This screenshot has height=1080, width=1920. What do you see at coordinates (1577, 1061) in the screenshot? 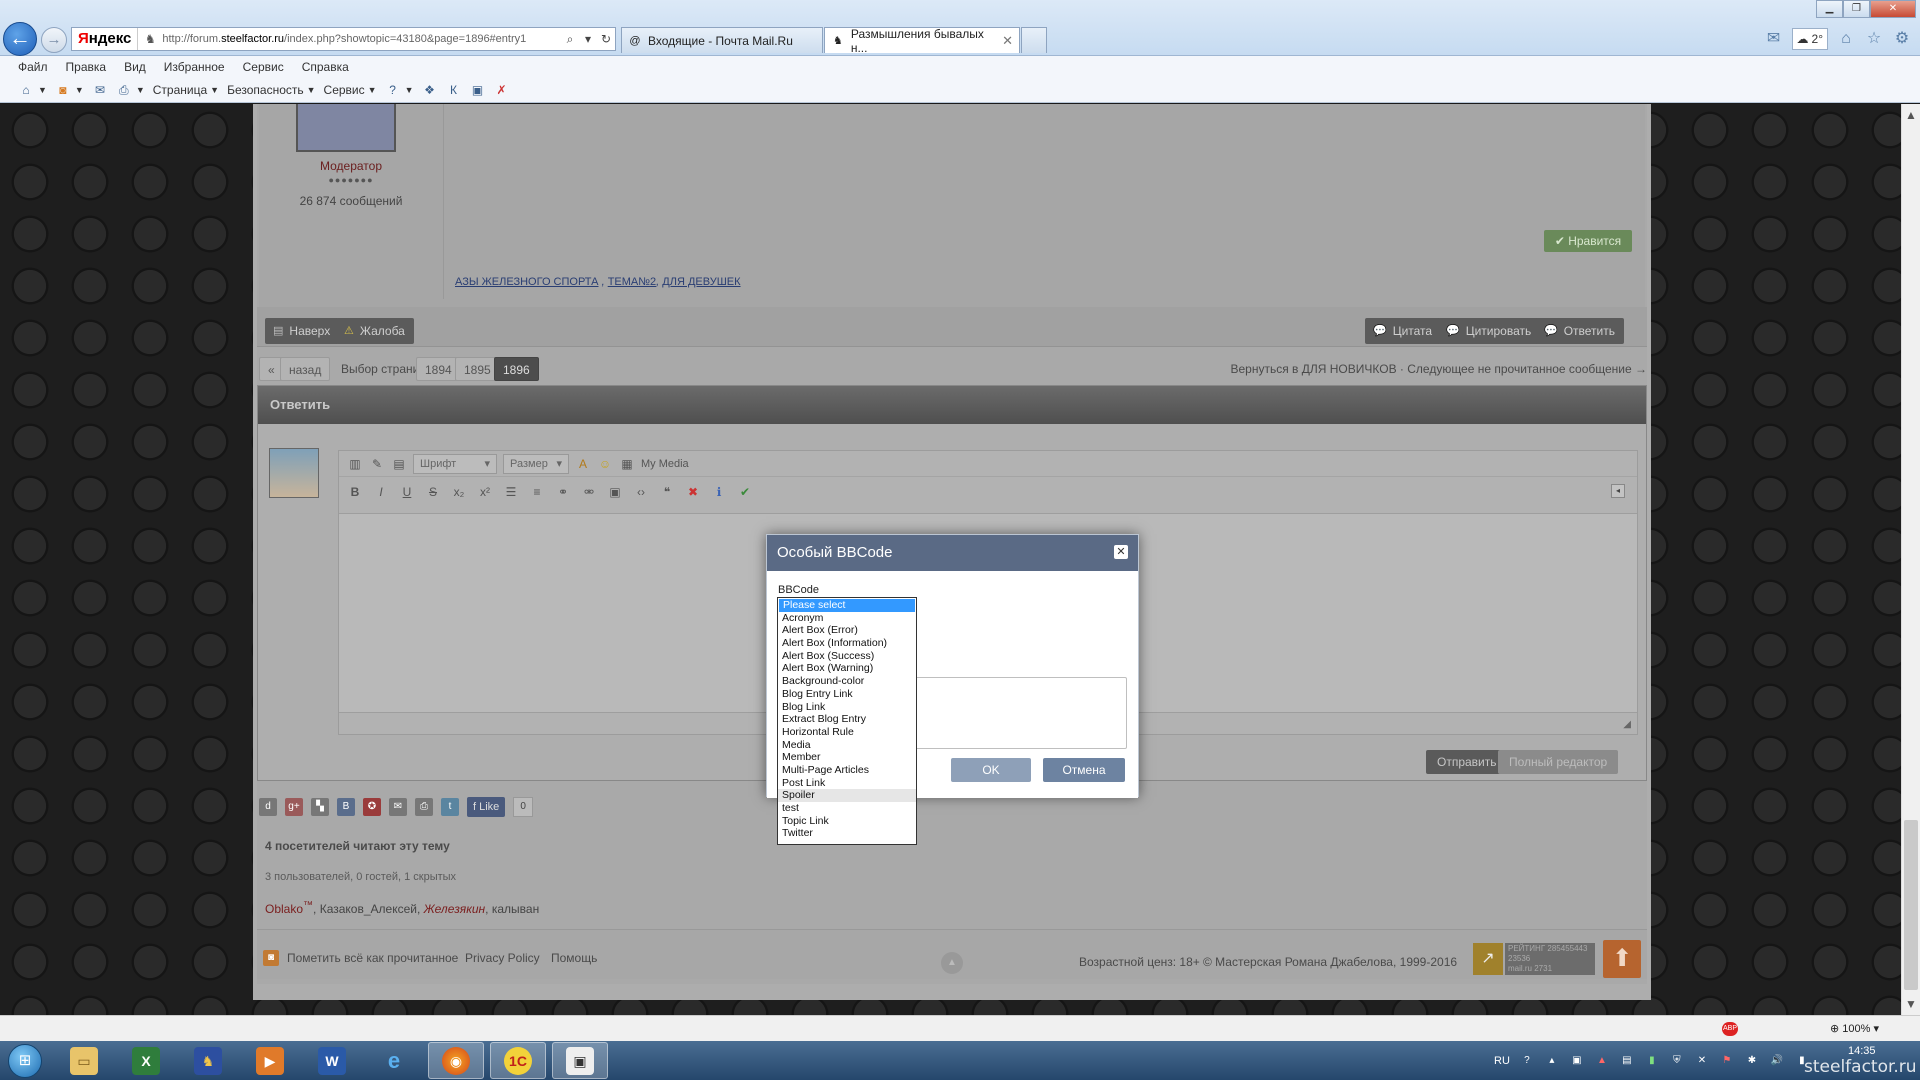
I see `app-tray-icon: ▣` at bounding box center [1577, 1061].